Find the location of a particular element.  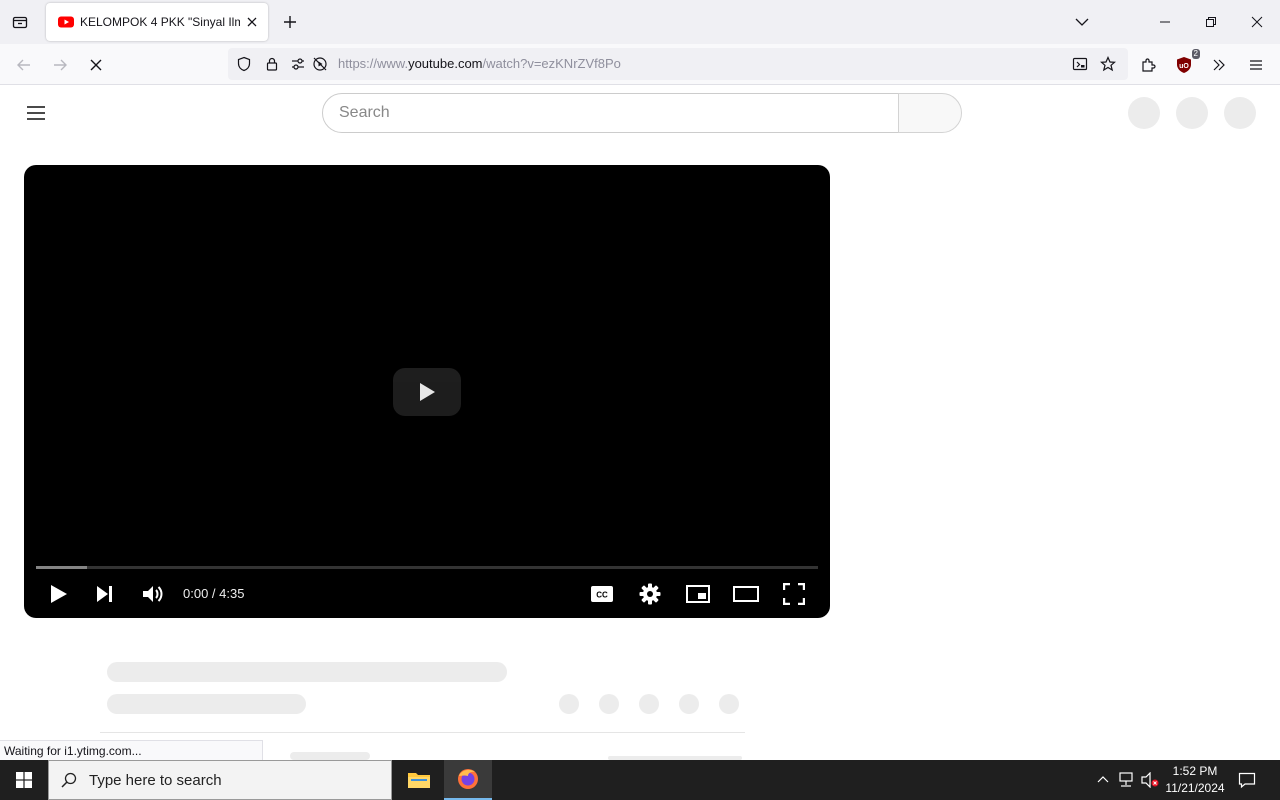

url-path: /watch?v=ezKNrZVf8Po is located at coordinates (551, 63).